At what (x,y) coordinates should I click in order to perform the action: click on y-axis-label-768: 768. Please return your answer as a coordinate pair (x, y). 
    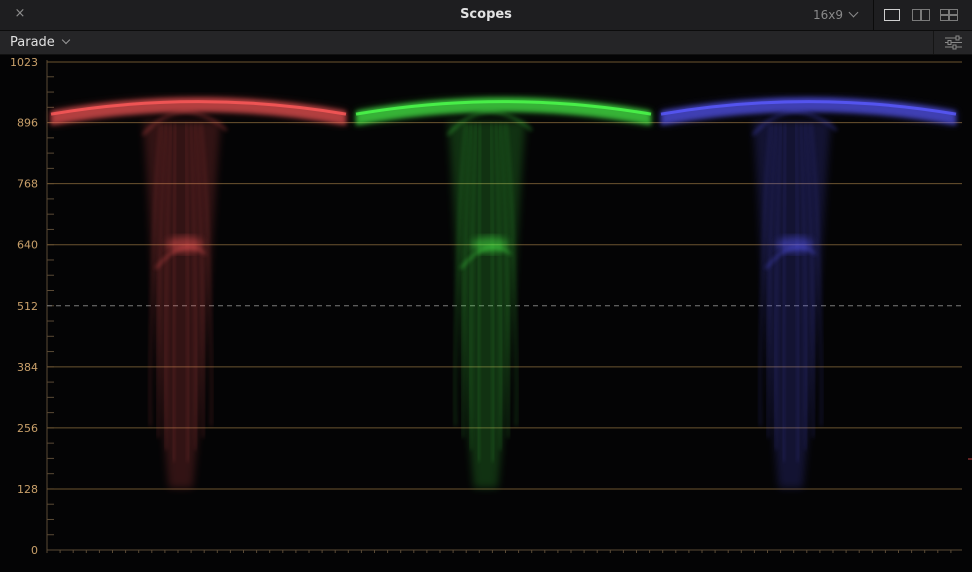
    Looking at the image, I should click on (27, 184).